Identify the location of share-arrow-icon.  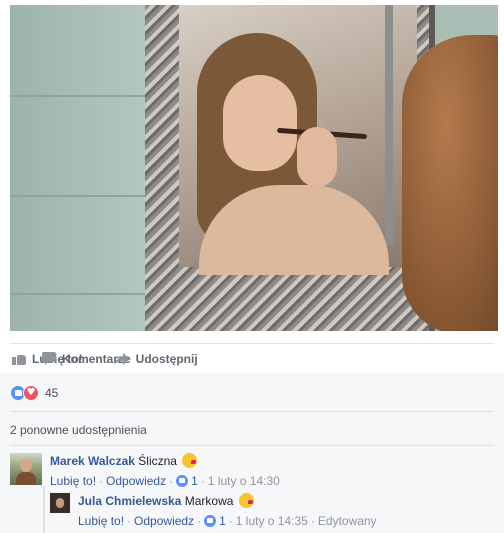
(122, 358).